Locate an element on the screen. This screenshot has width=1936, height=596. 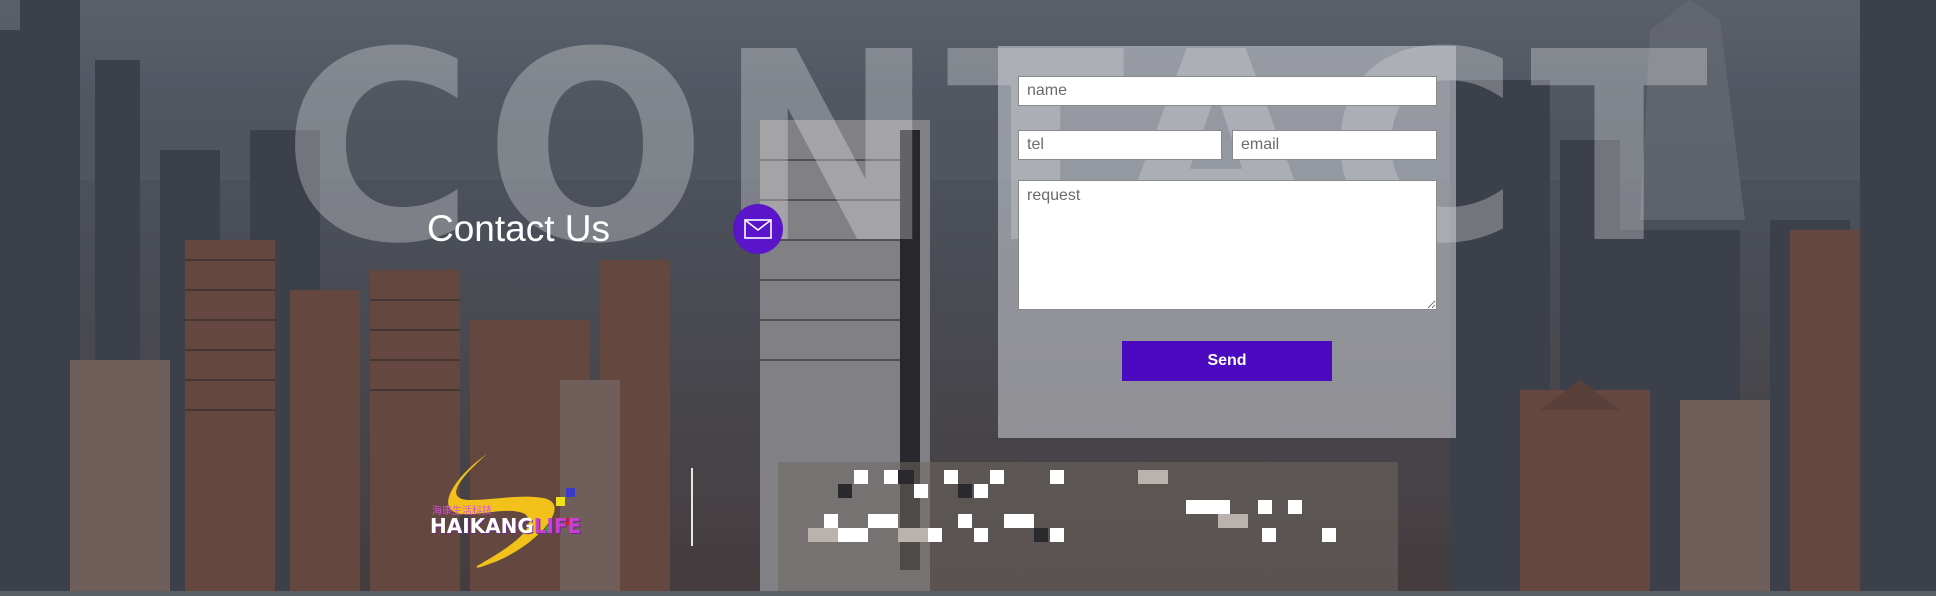
logo-wordmark: HAIKANGLIFE is located at coordinates (505, 526).